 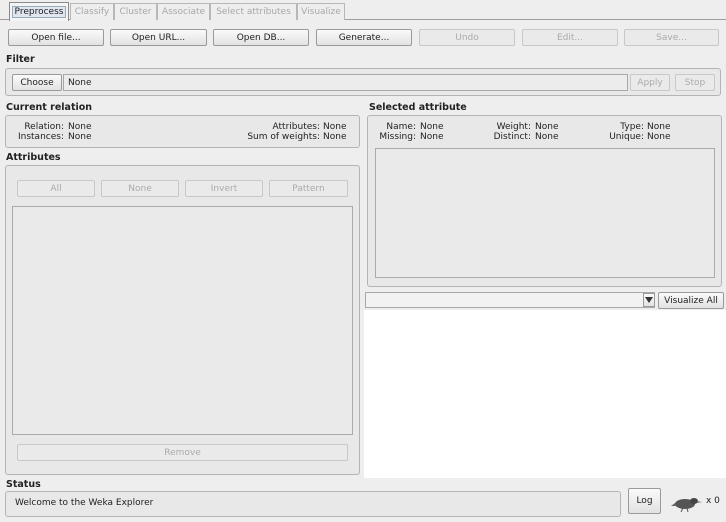 I want to click on missing-label: Missing:, so click(x=397, y=137).